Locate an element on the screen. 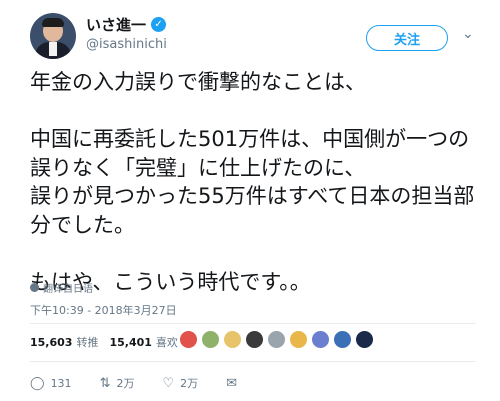 This screenshot has height=401, width=500. tweet-stats: 15,603 转推 15,401 喜欢 is located at coordinates (109, 342).